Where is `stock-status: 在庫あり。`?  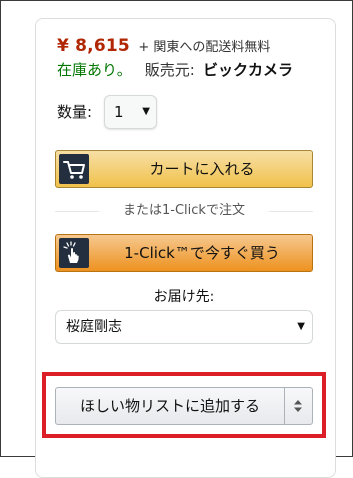 stock-status: 在庫あり。 is located at coordinates (94, 70).